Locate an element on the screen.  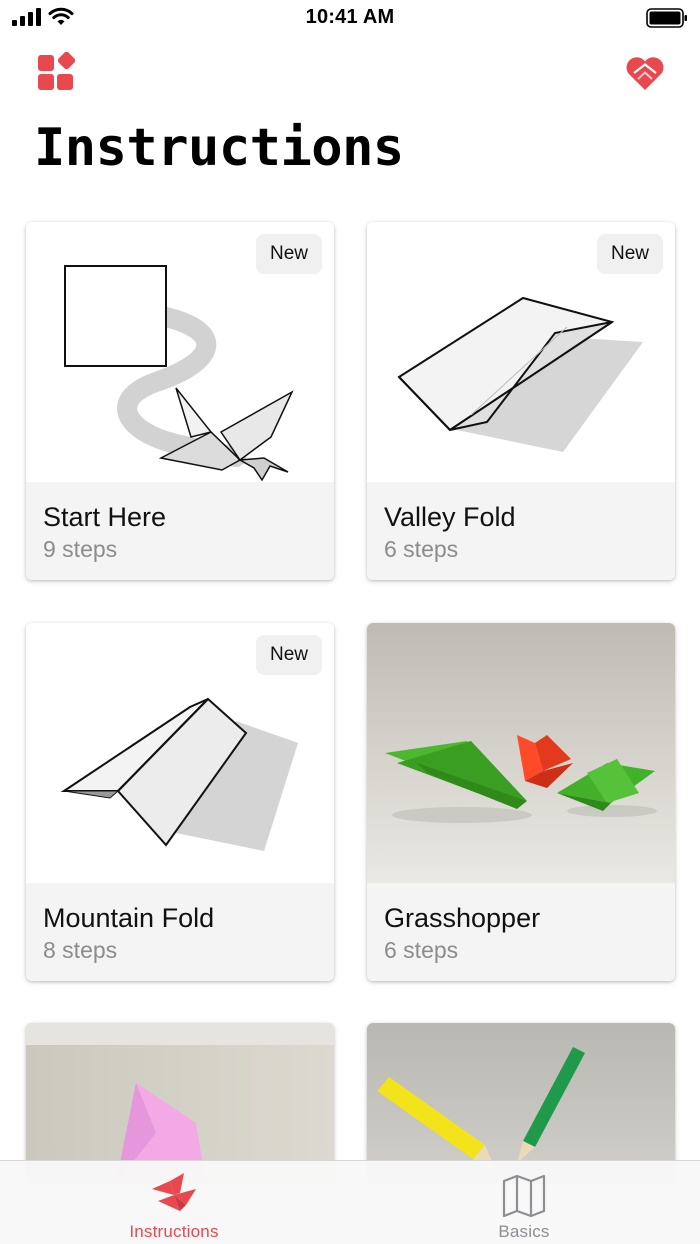
heart-icon is located at coordinates (645, 73).